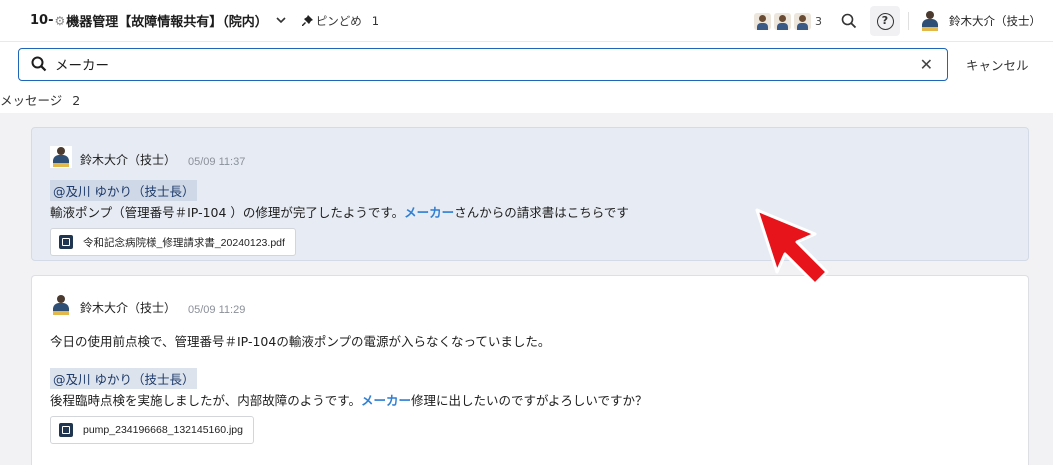 The width and height of the screenshot is (1053, 465). I want to click on message-header: 鈴木大介（技士） 05/09 11:29, so click(147, 305).